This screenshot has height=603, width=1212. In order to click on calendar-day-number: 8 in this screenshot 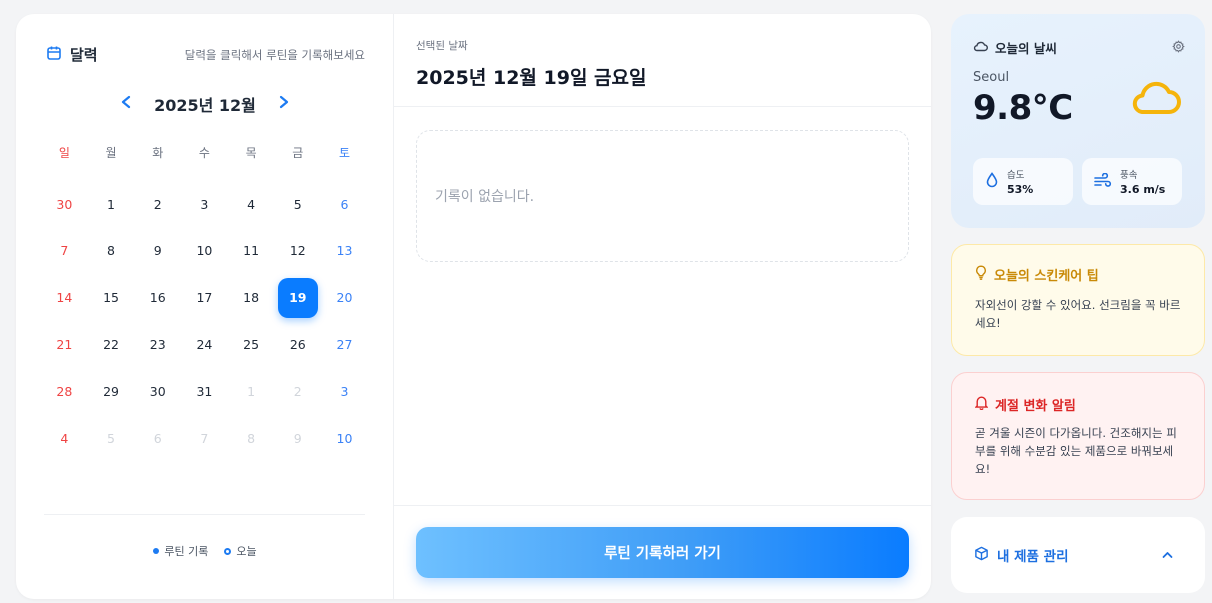, I will do `click(111, 251)`.